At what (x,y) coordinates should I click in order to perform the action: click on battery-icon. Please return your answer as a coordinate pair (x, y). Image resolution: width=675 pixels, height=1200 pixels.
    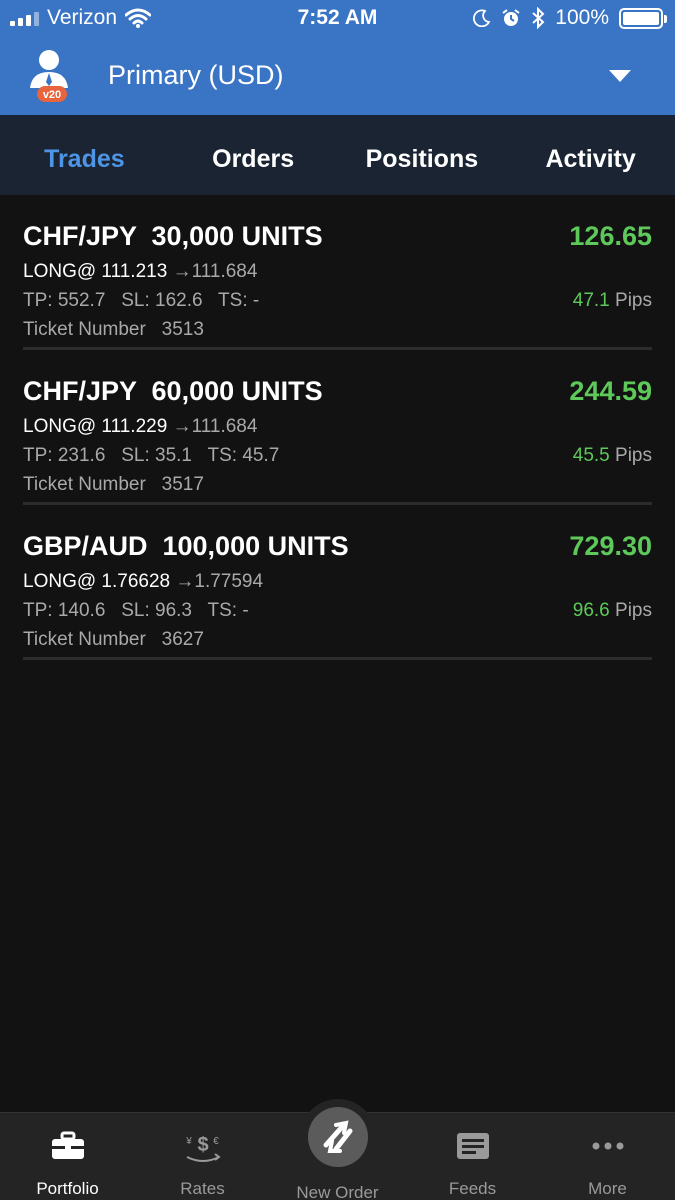
    Looking at the image, I should click on (643, 18).